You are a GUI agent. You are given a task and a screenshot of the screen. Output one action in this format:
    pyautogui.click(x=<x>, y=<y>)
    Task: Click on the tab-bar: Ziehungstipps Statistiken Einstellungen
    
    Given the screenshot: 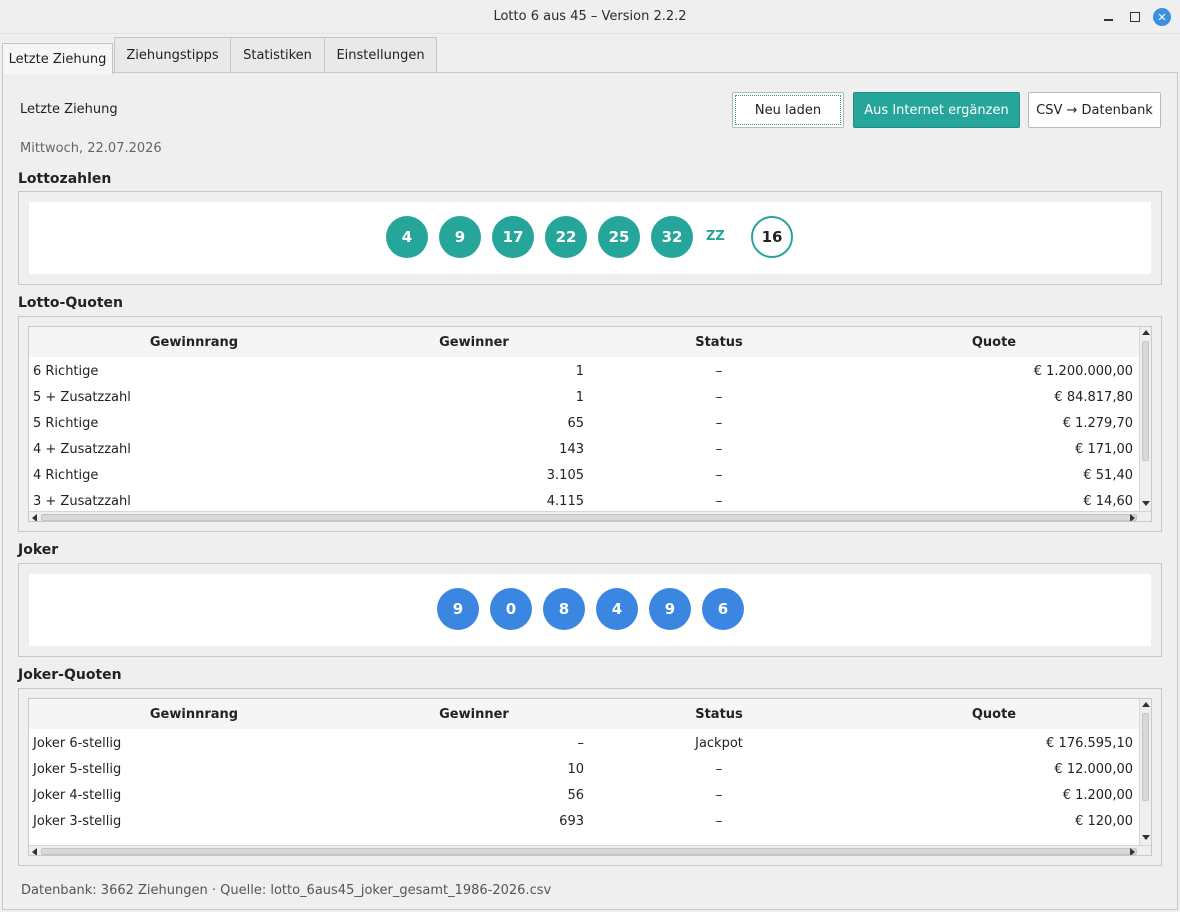 What is the action you would take?
    pyautogui.click(x=590, y=55)
    